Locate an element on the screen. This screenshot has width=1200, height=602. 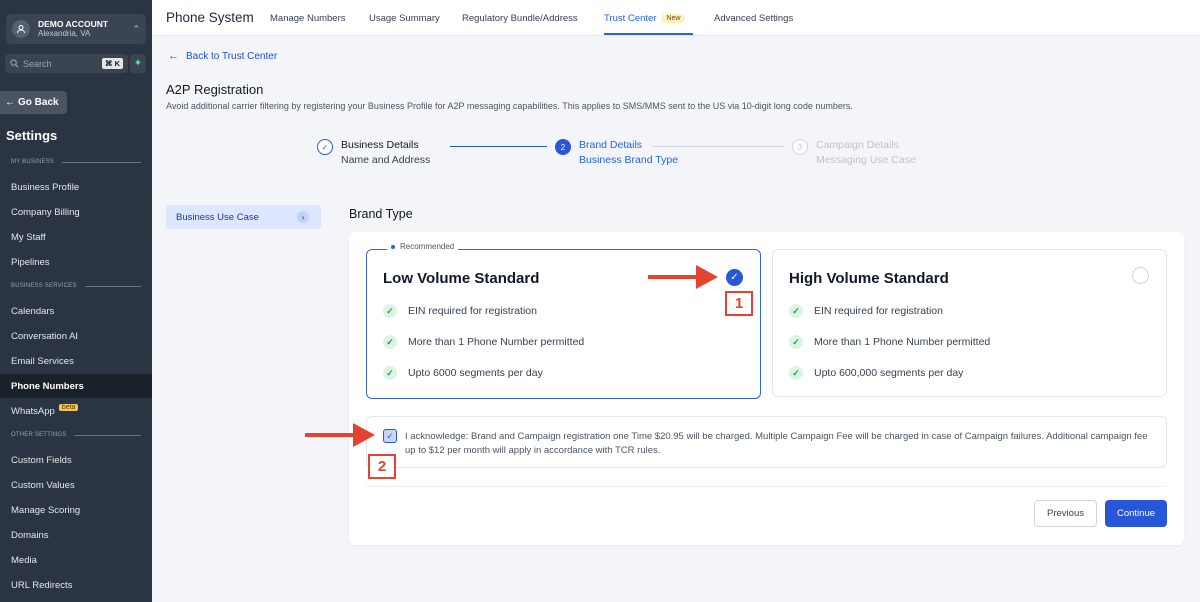
go-back-label: Go Back is located at coordinates (38, 102).